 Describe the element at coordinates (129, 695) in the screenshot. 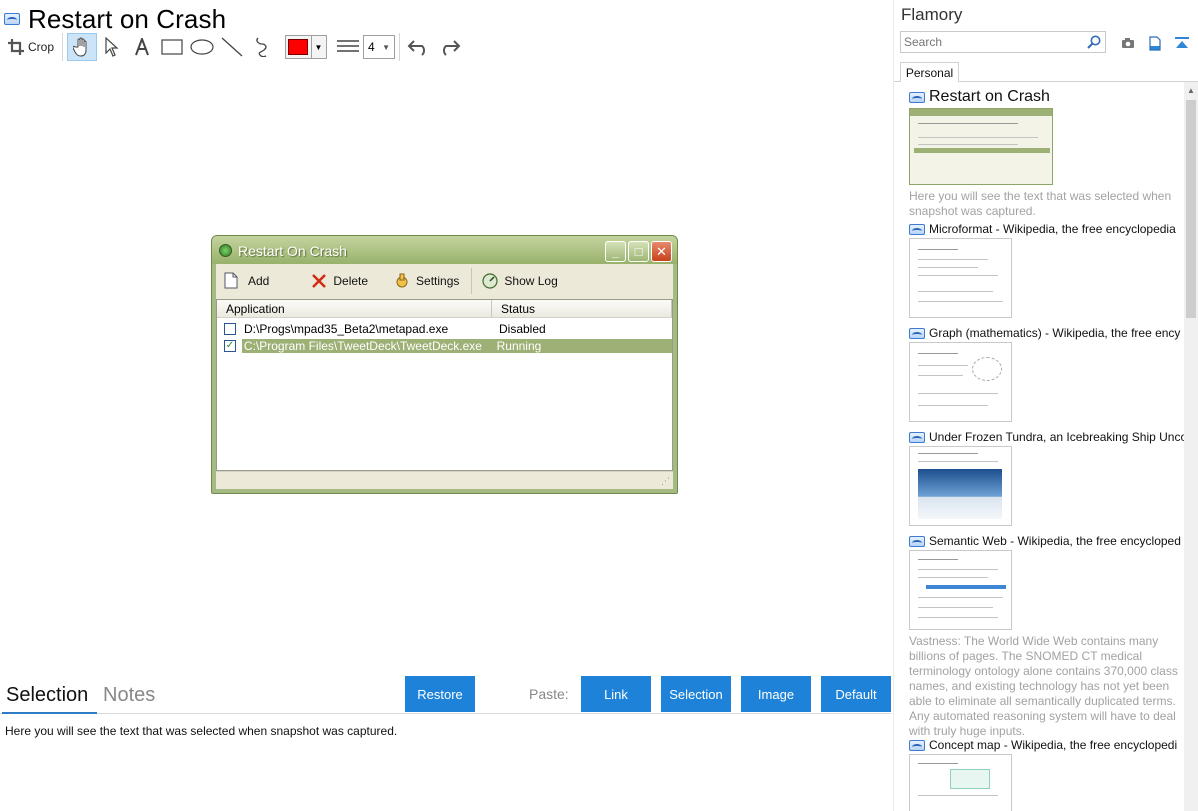

I see `tab-notes: Notes` at that location.